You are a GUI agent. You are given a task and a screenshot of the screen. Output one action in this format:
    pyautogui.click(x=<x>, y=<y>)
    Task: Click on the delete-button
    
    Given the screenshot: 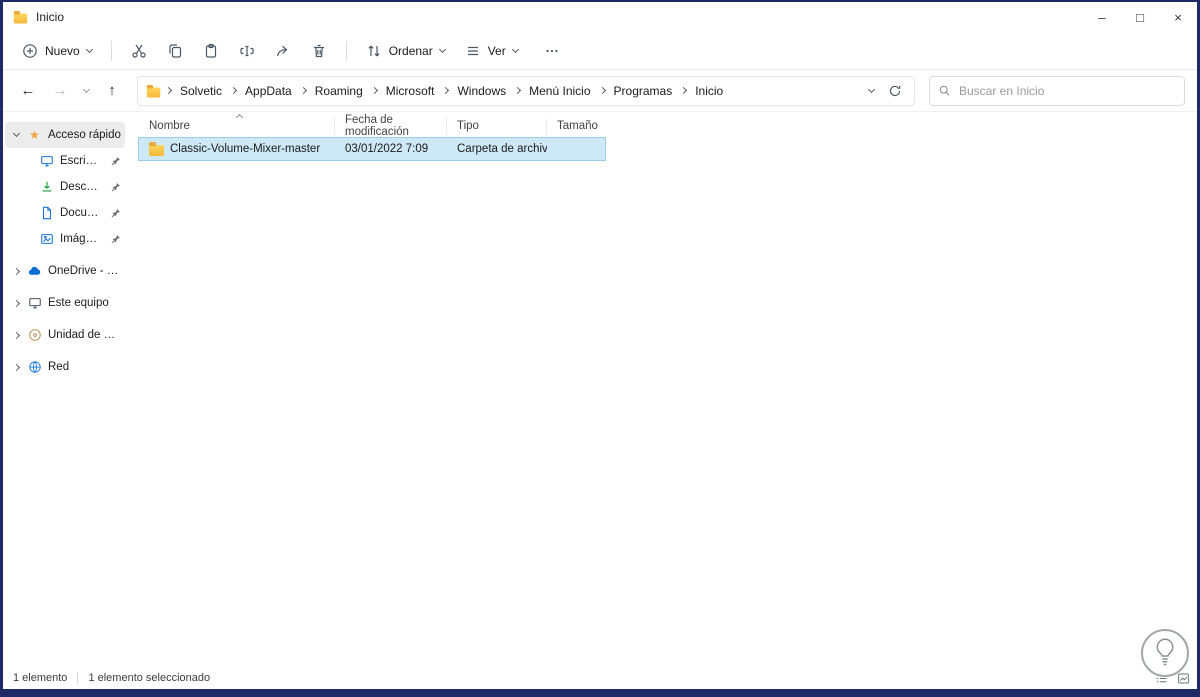 What is the action you would take?
    pyautogui.click(x=319, y=51)
    